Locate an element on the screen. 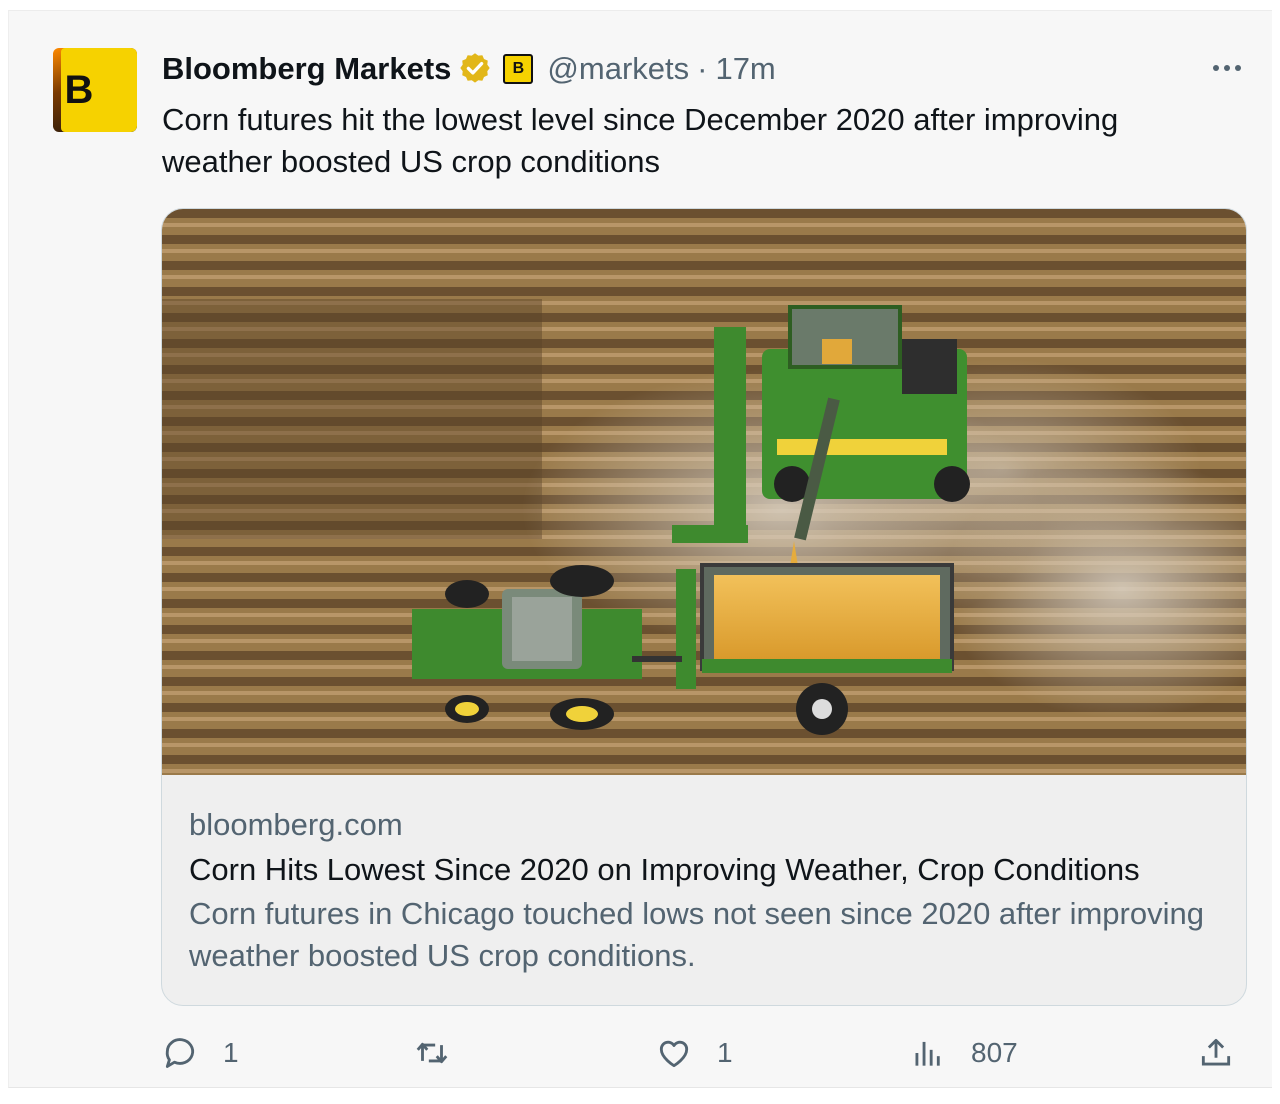 The width and height of the screenshot is (1280, 1104). timestamp: 17m is located at coordinates (745, 69).